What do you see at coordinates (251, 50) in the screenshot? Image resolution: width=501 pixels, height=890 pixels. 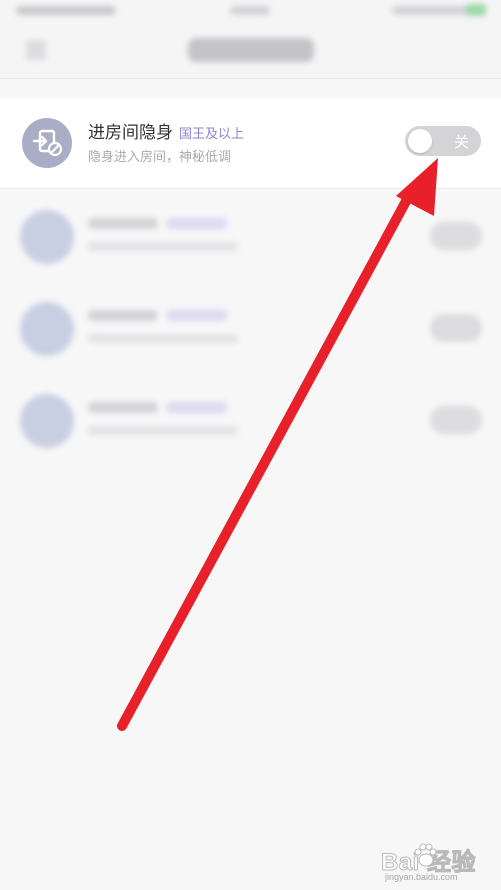 I see `page-title` at bounding box center [251, 50].